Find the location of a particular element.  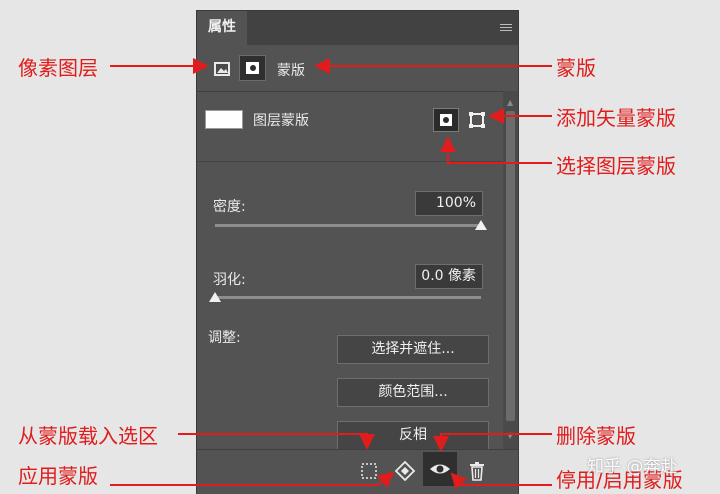

panel-scrollbar: ▲ ▼ is located at coordinates (510, 270).